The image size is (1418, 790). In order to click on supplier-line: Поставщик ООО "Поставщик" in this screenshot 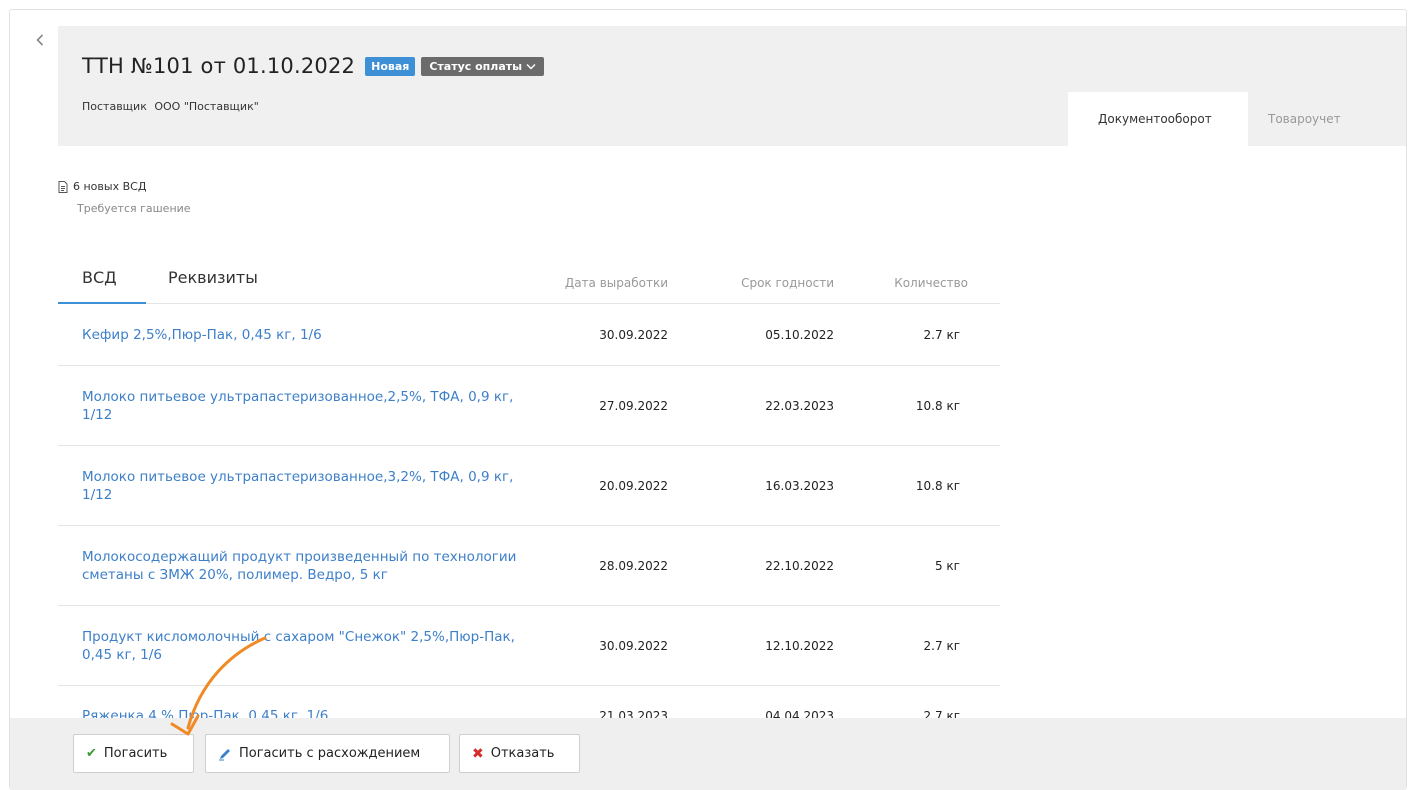, I will do `click(170, 106)`.